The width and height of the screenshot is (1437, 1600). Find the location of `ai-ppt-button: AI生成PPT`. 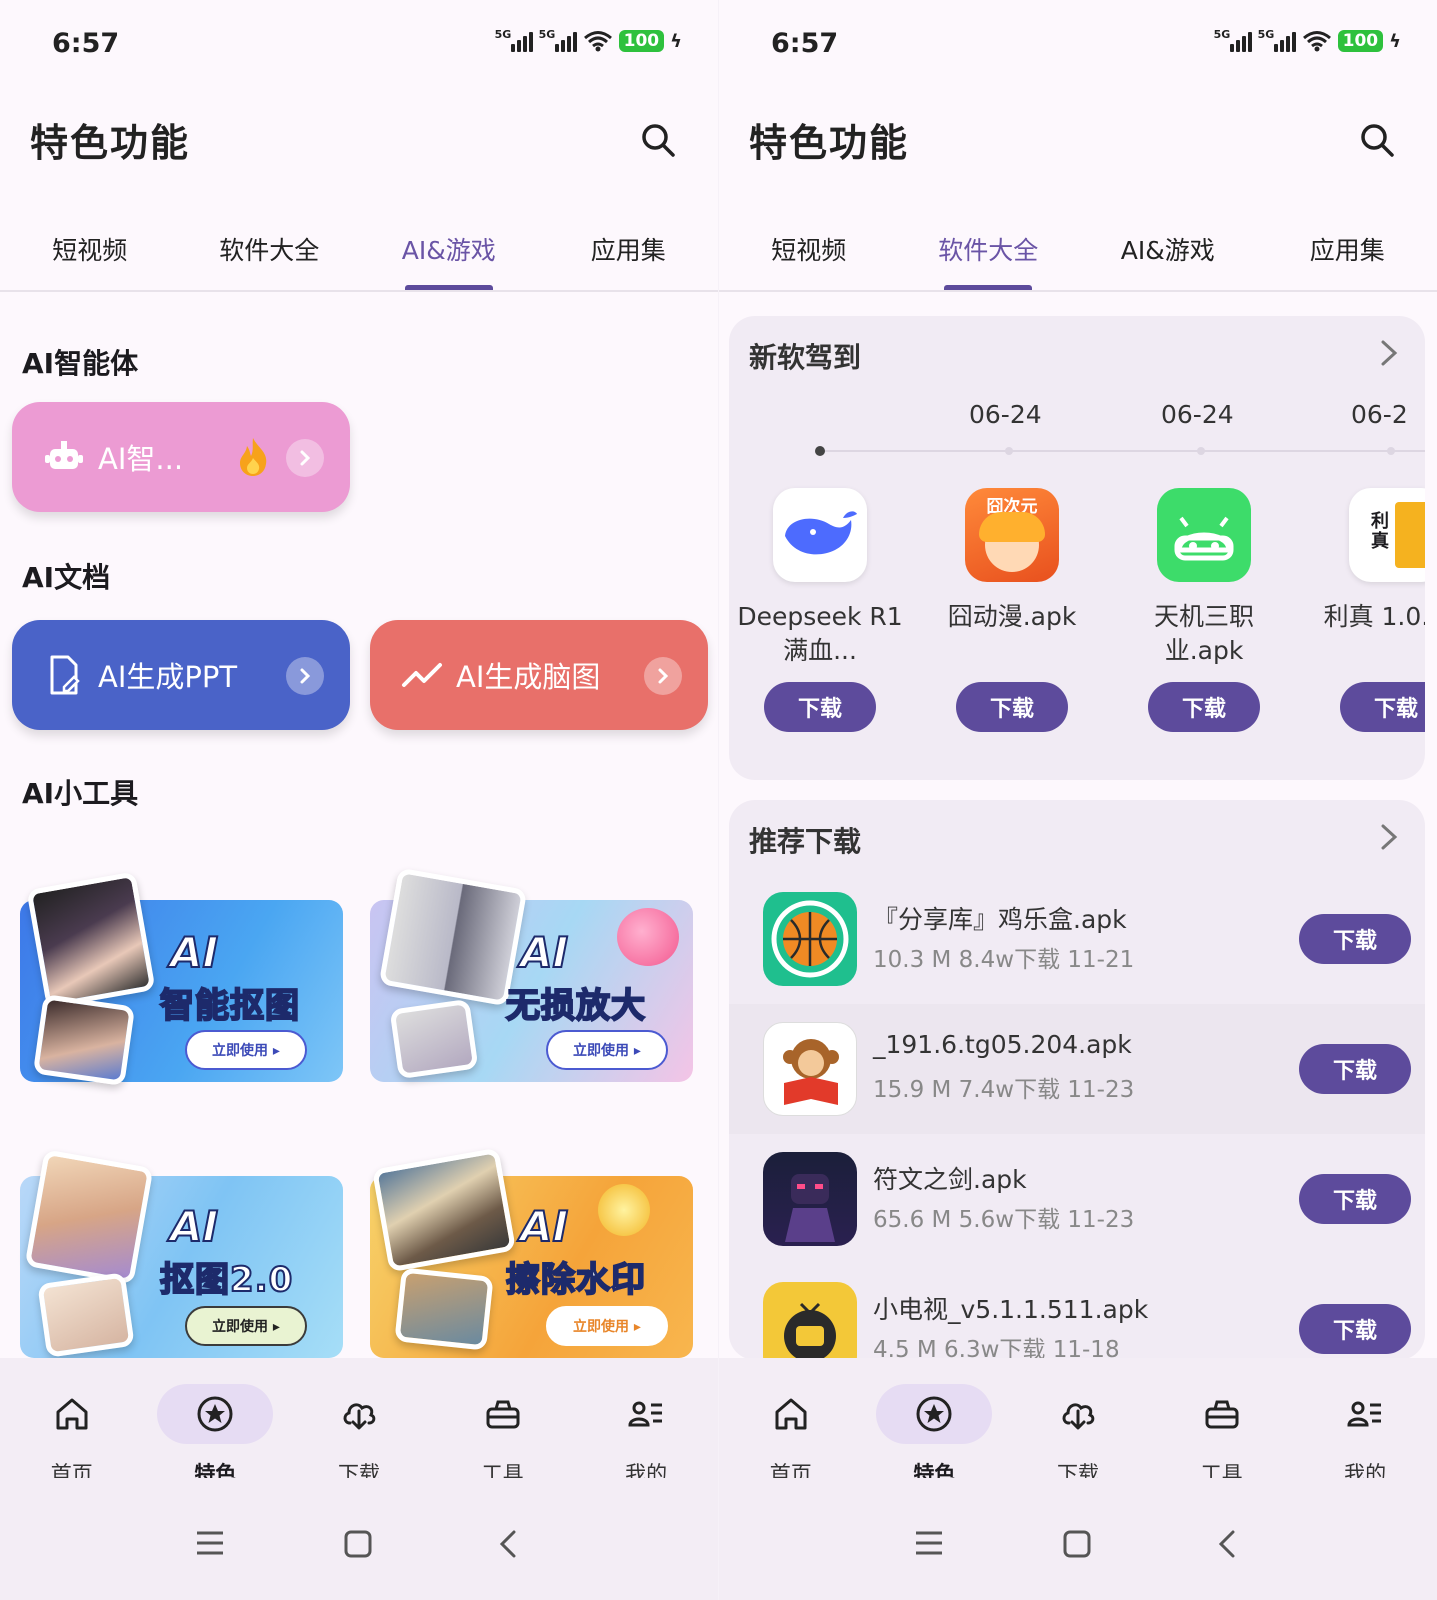

ai-ppt-button: AI生成PPT is located at coordinates (181, 675).